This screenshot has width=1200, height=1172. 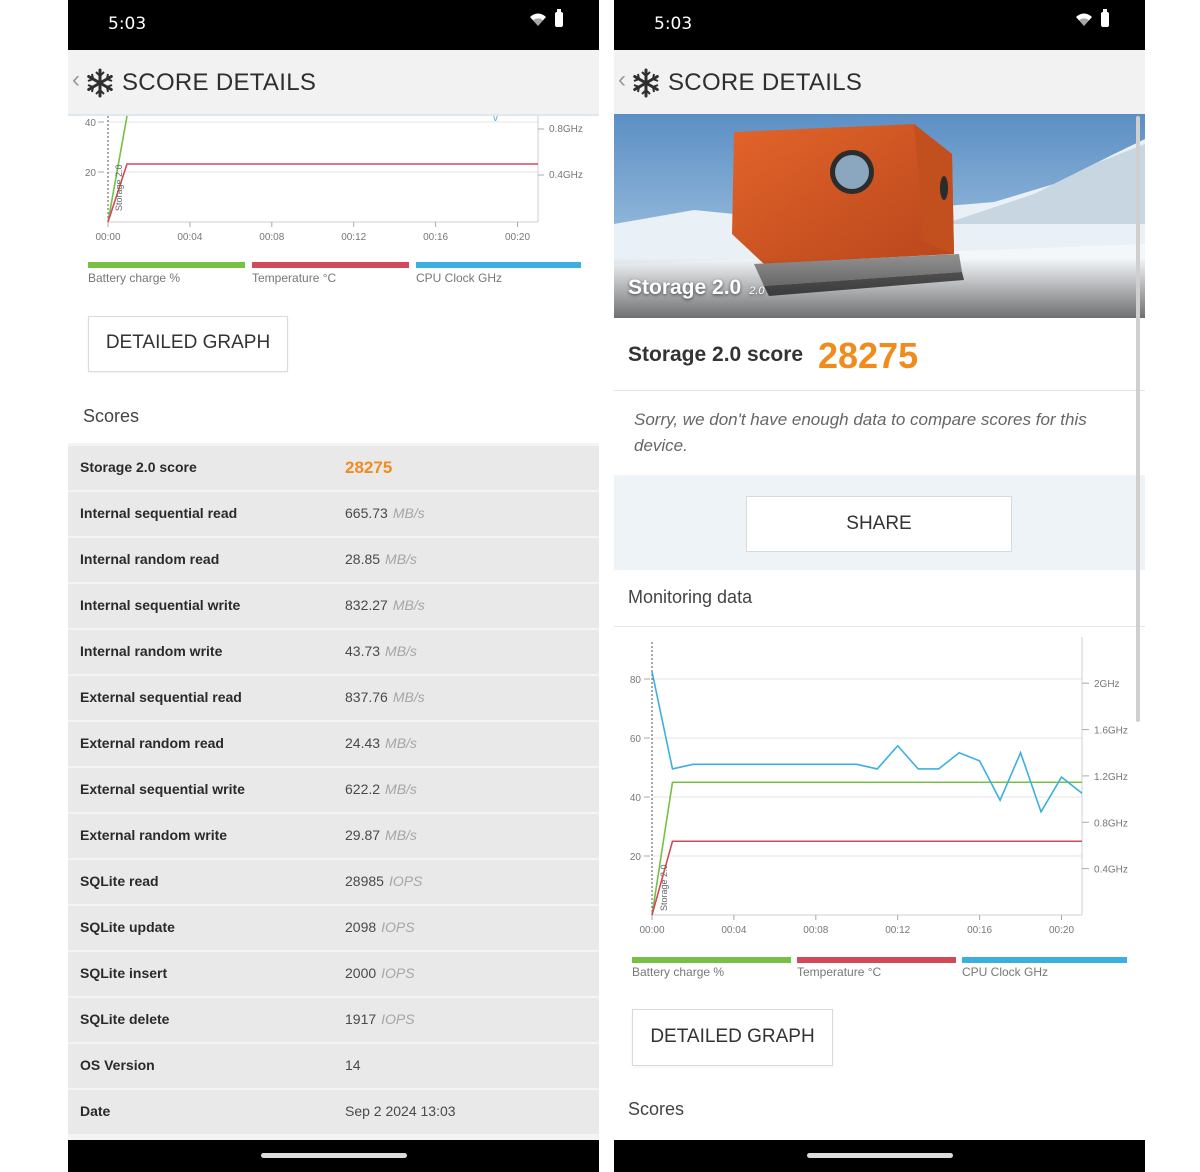 I want to click on snowflake-icon, so click(x=100, y=83).